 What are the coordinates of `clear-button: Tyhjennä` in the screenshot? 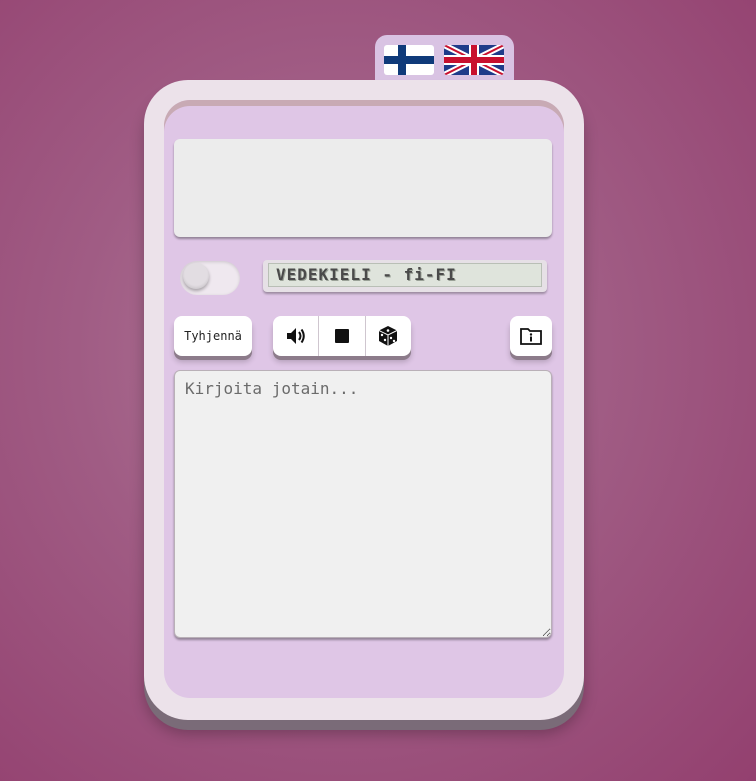 It's located at (213, 336).